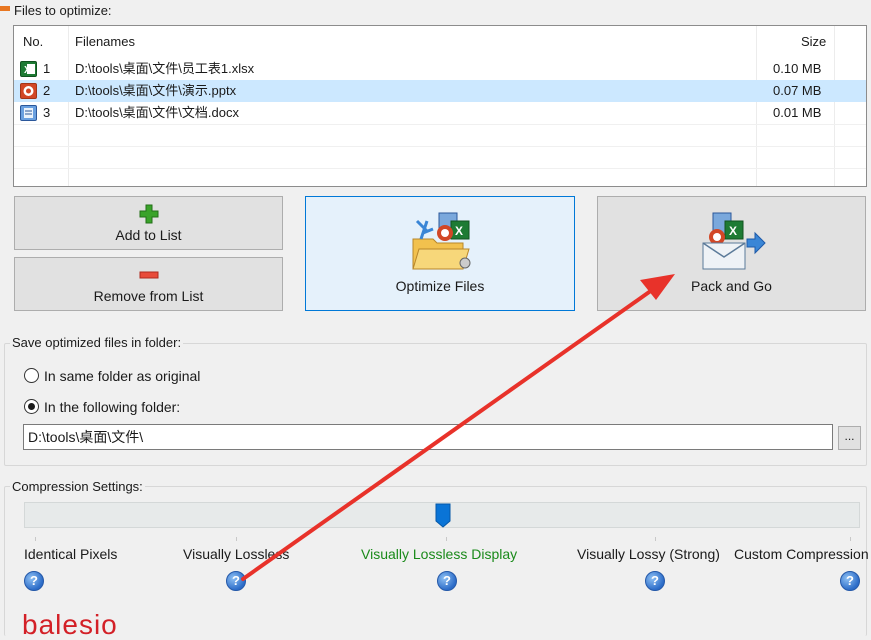  Describe the element at coordinates (149, 275) in the screenshot. I see `minus-icon` at that location.